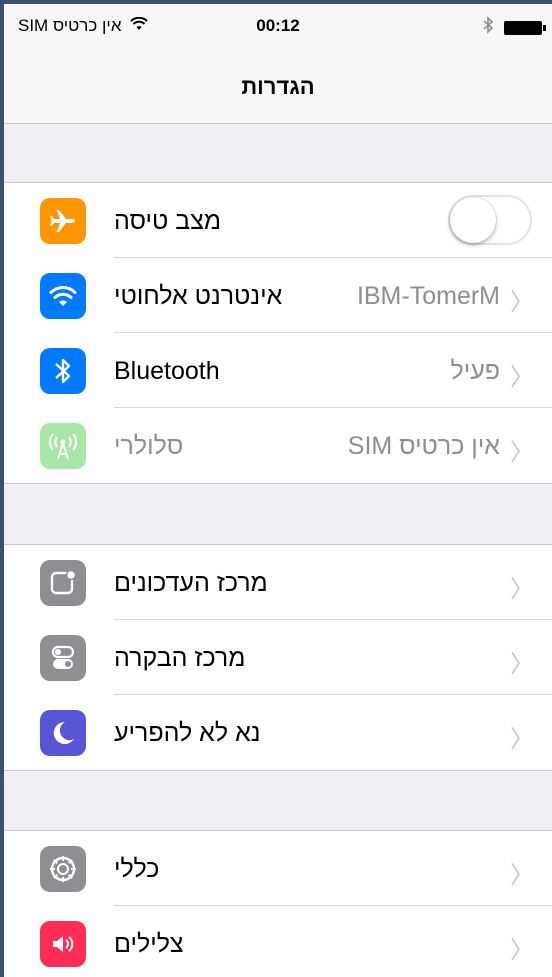  What do you see at coordinates (278, 370) in the screenshot?
I see `row-bluetooth: Bluetooth פעיל 〉` at bounding box center [278, 370].